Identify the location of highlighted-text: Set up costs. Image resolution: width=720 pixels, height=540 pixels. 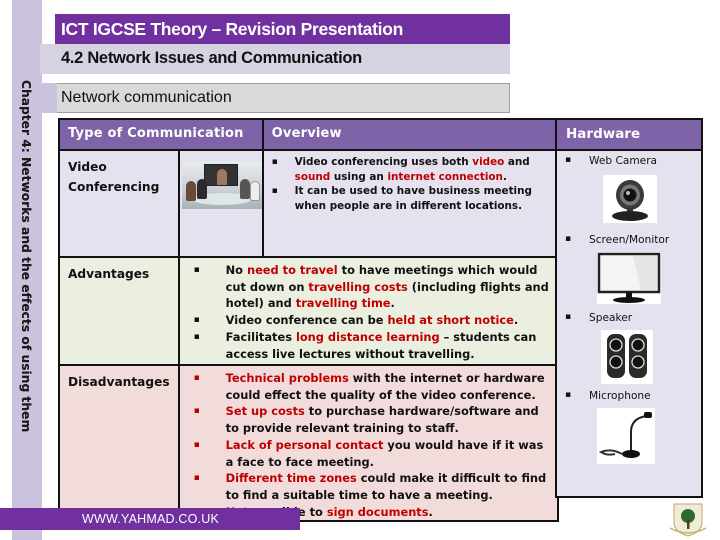
(265, 411).